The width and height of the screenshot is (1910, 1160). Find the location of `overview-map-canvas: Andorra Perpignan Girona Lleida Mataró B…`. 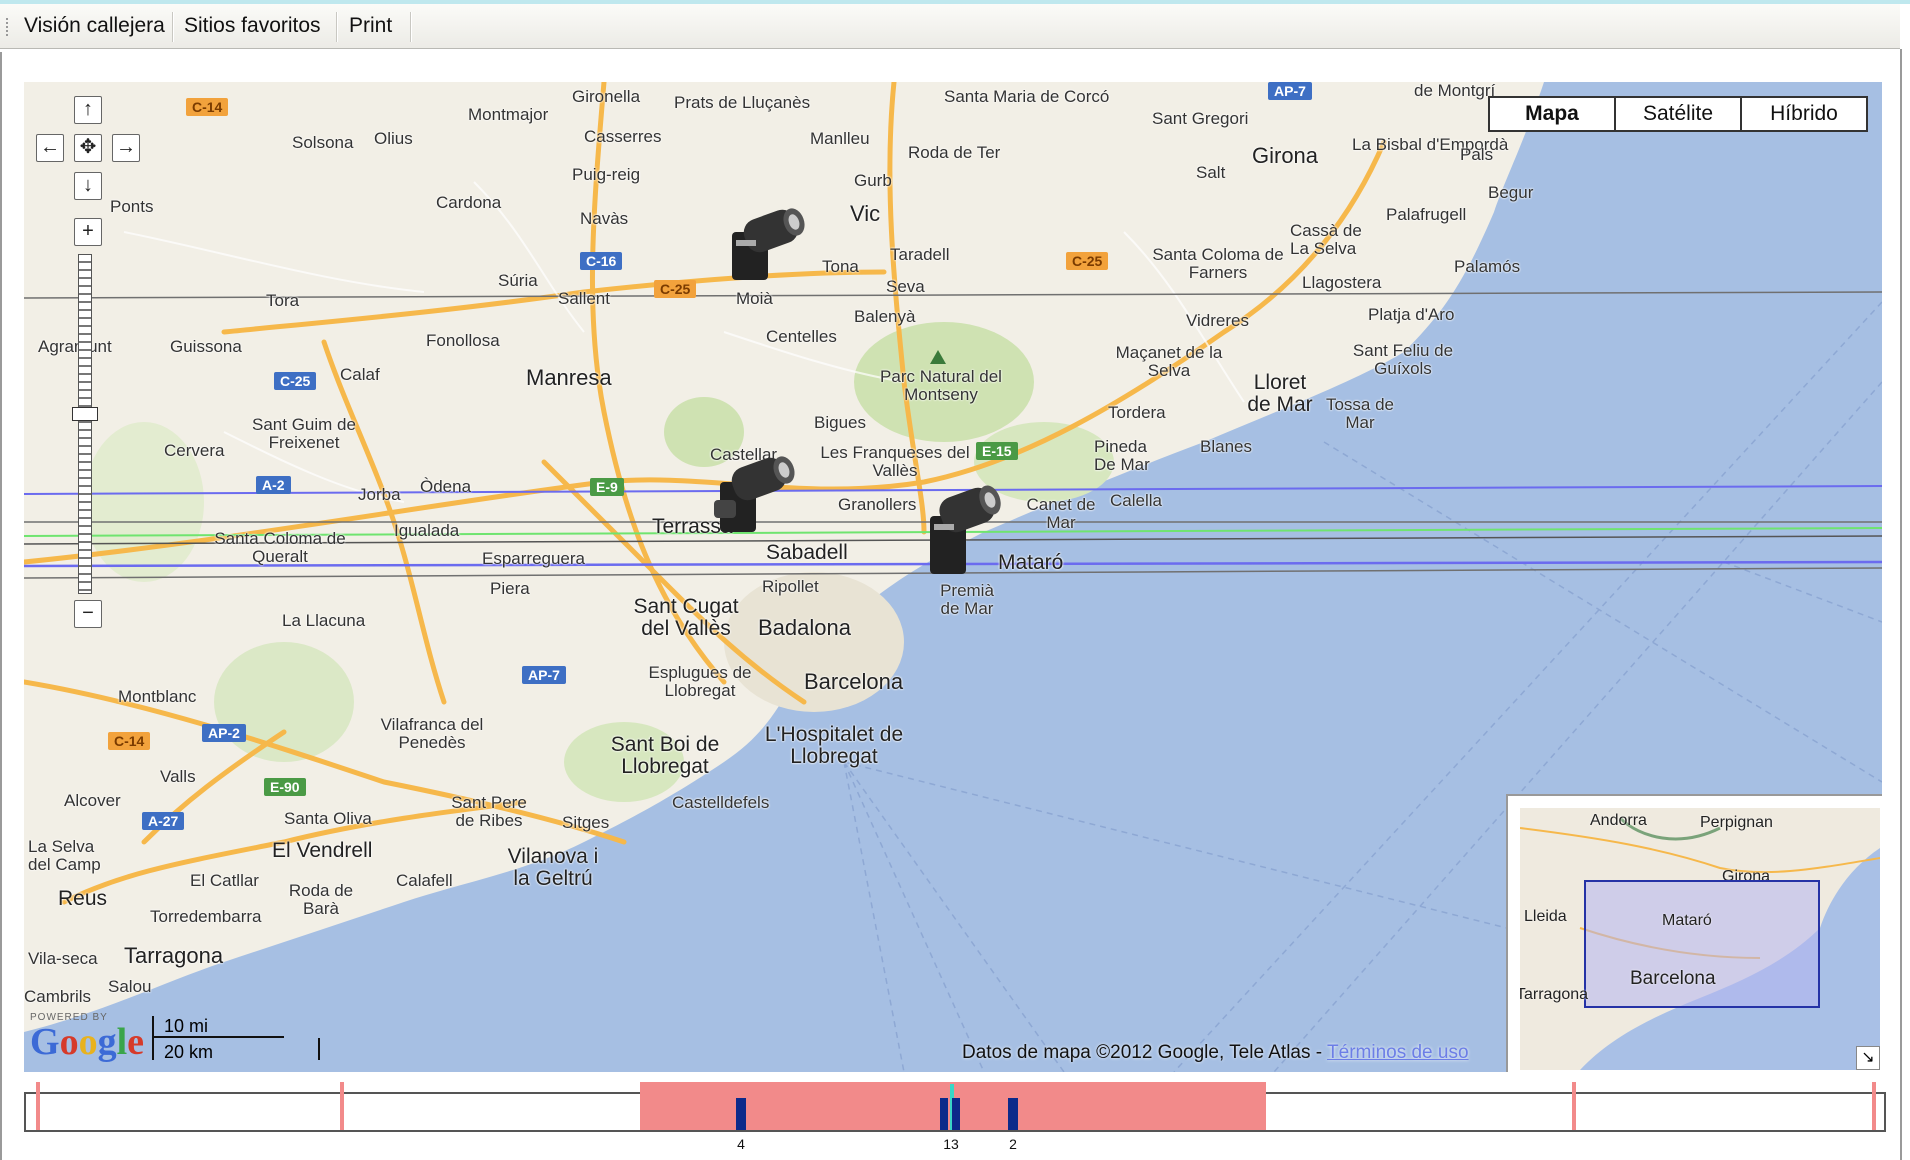

overview-map-canvas: Andorra Perpignan Girona Lleida Mataró B… is located at coordinates (1700, 939).